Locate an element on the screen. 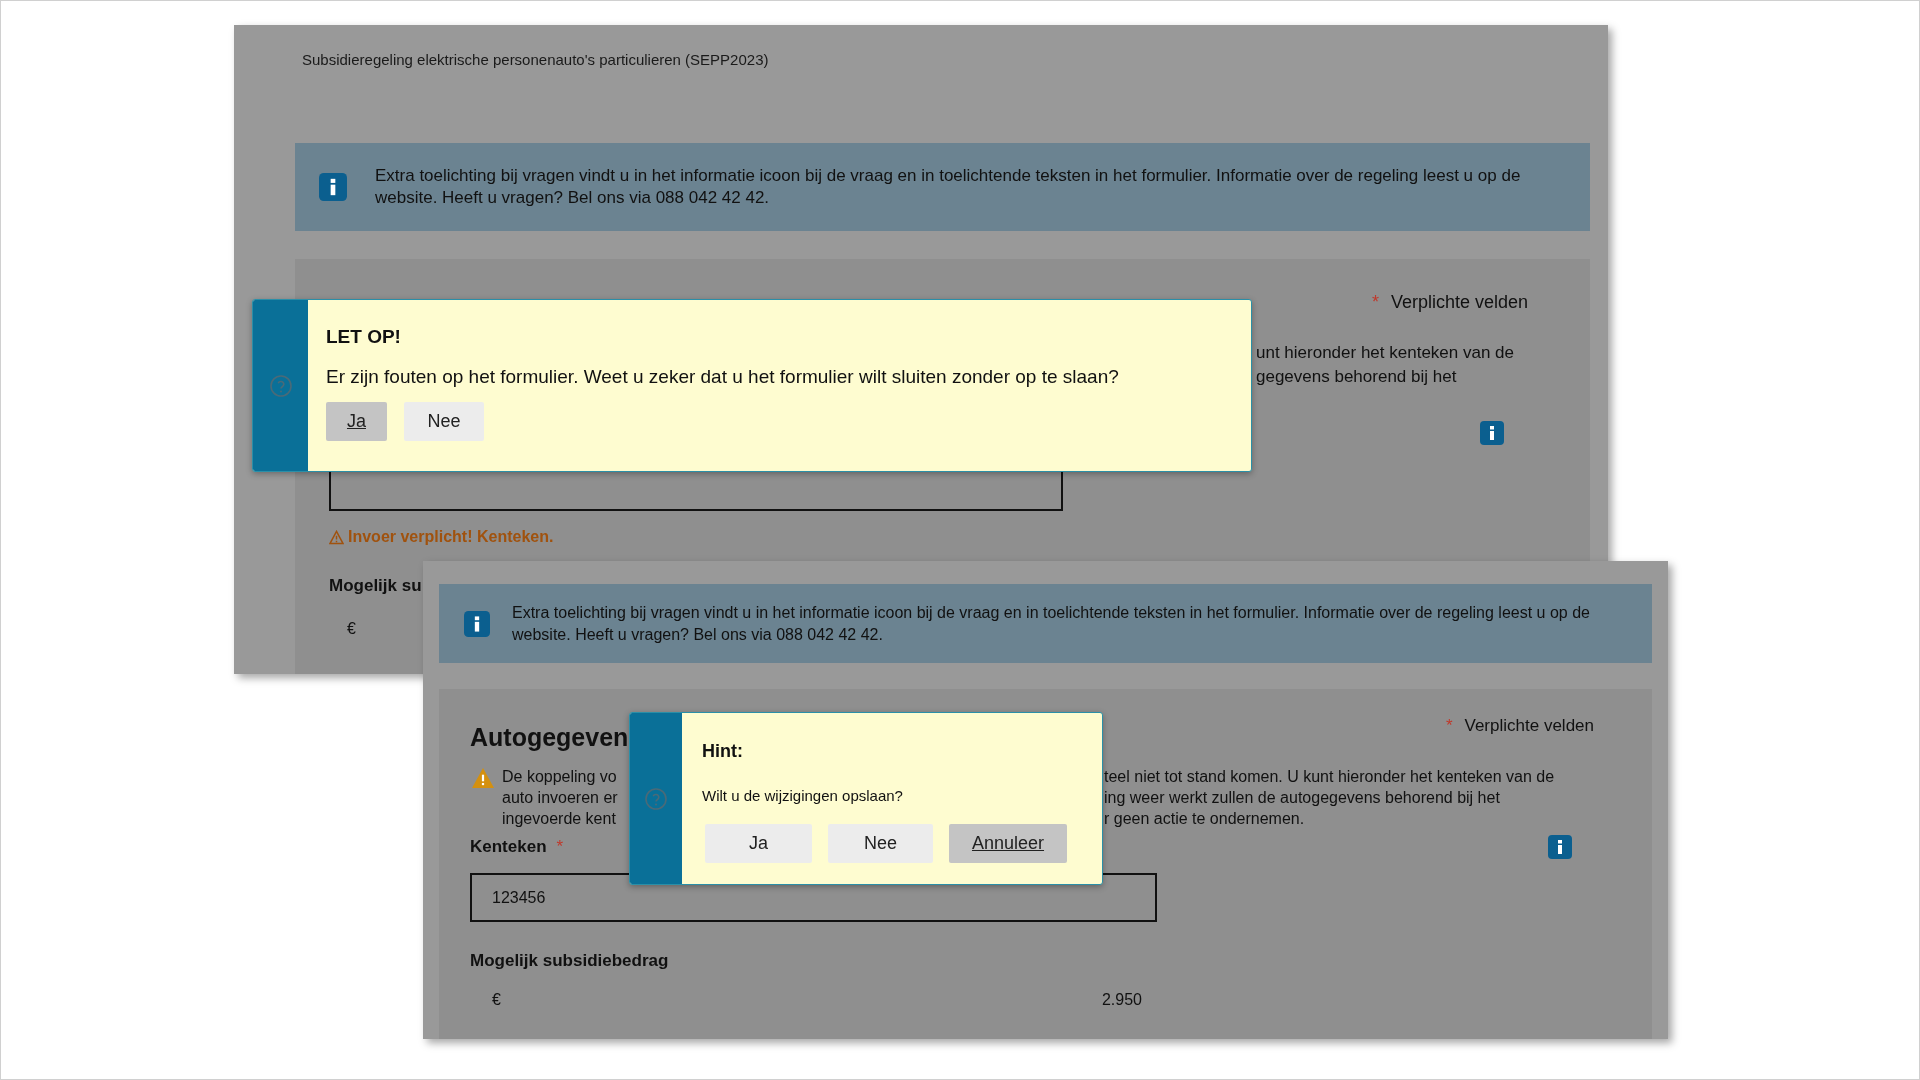 This screenshot has width=1920, height=1080. warning-text: teel niet tot stand komen. U kunt hieronder het kenteken van de is located at coordinates (1329, 777).